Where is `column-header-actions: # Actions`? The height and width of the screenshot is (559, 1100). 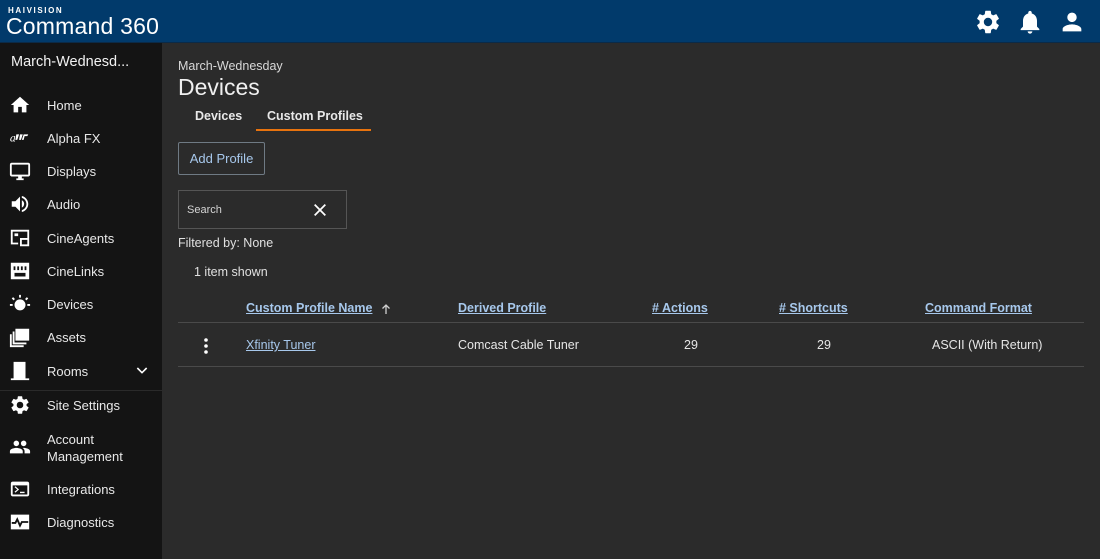 column-header-actions: # Actions is located at coordinates (680, 308).